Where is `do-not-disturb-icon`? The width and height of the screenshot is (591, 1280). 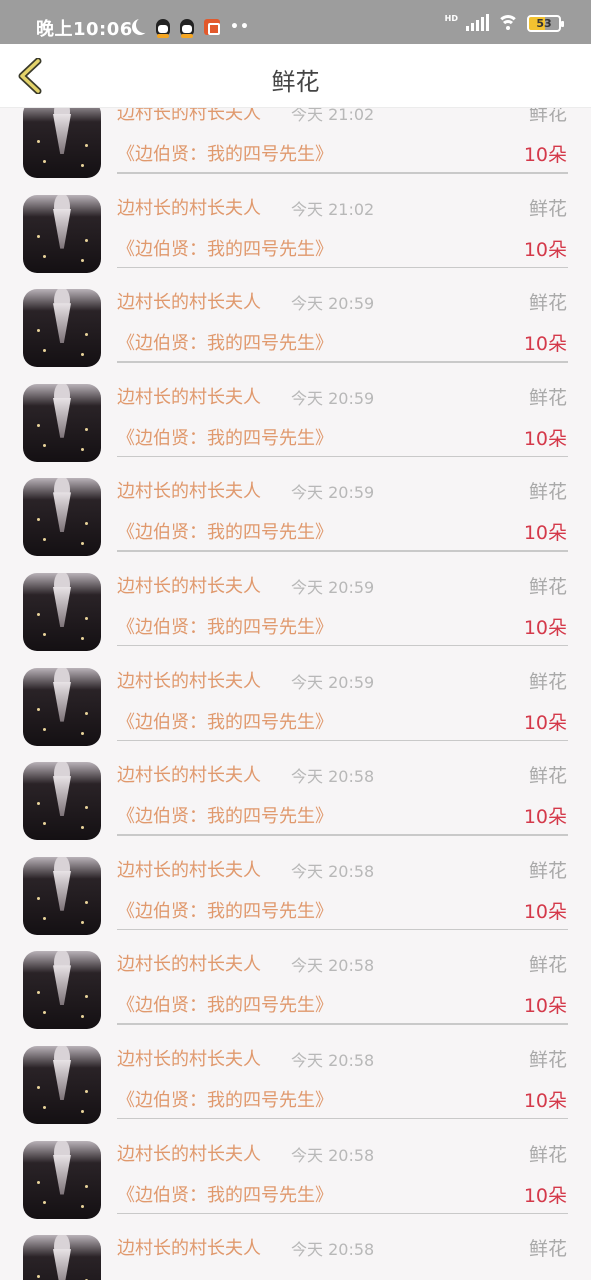 do-not-disturb-icon is located at coordinates (144, 25).